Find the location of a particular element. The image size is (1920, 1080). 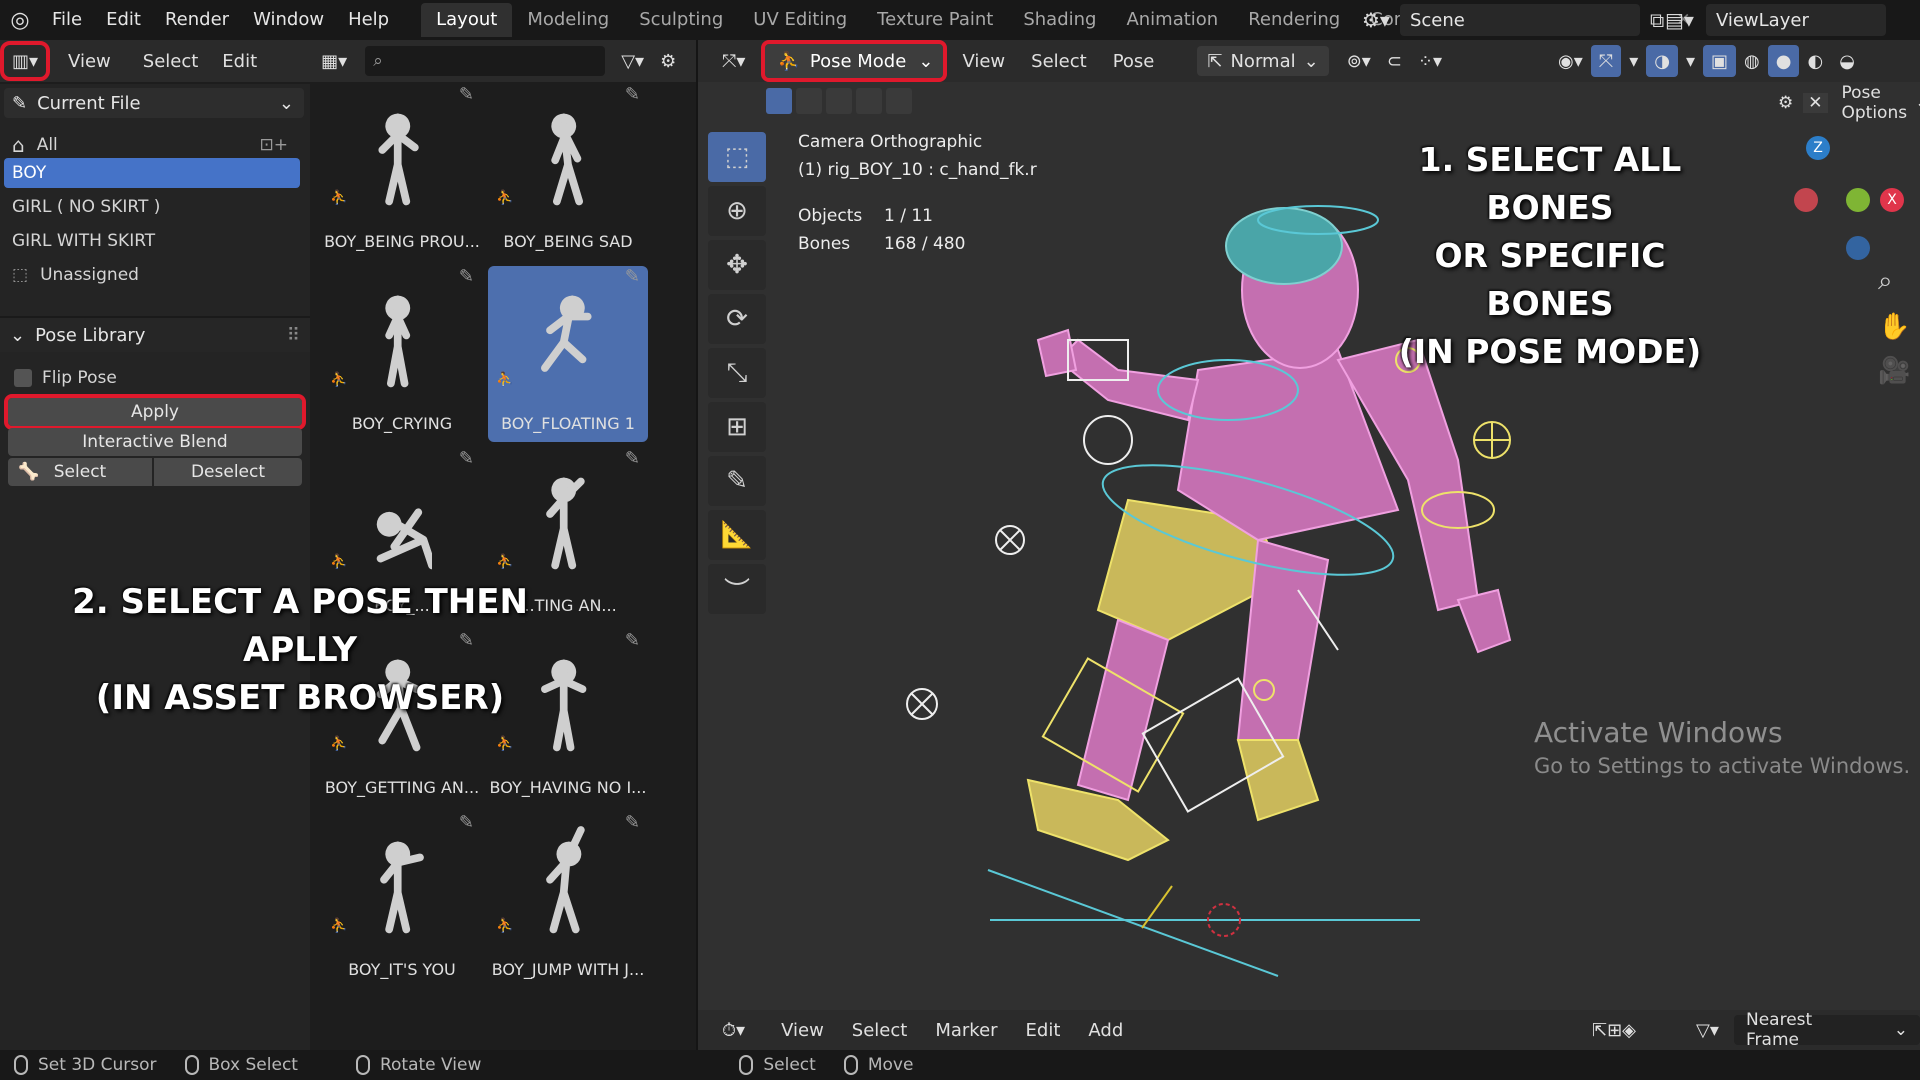

asset-label: BOY_FLOATING 1 is located at coordinates (568, 423).